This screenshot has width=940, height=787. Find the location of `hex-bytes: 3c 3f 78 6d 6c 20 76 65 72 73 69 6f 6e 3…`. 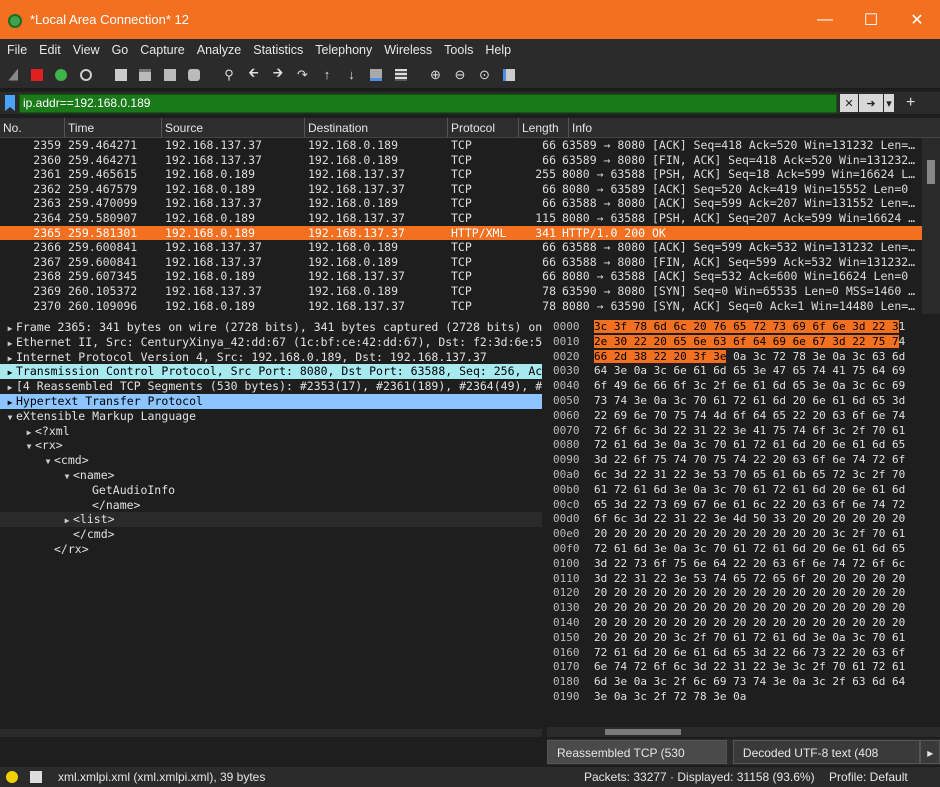

hex-bytes: 3c 3f 78 6d 6c 20 76 65 72 73 69 6f 6e 3… is located at coordinates (767, 327).